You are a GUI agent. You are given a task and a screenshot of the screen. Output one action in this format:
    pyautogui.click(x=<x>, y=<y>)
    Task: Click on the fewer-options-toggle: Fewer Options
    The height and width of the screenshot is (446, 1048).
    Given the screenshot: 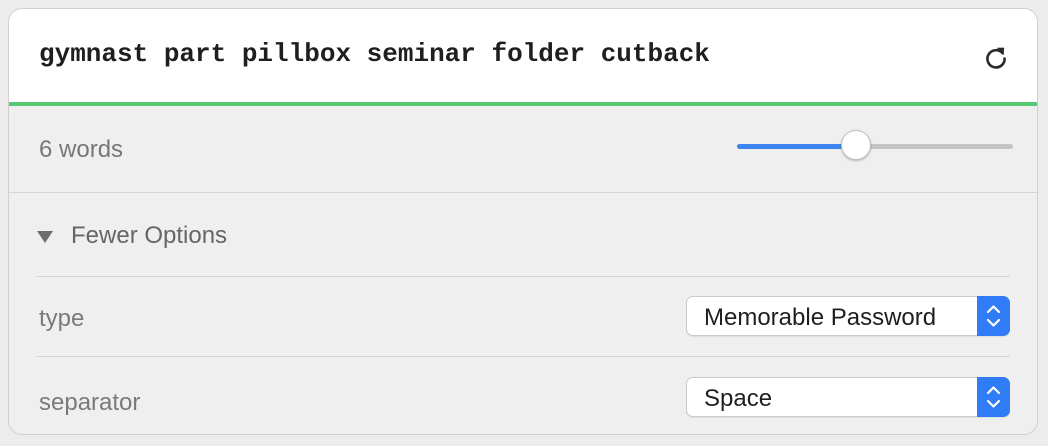 What is the action you would take?
    pyautogui.click(x=132, y=236)
    